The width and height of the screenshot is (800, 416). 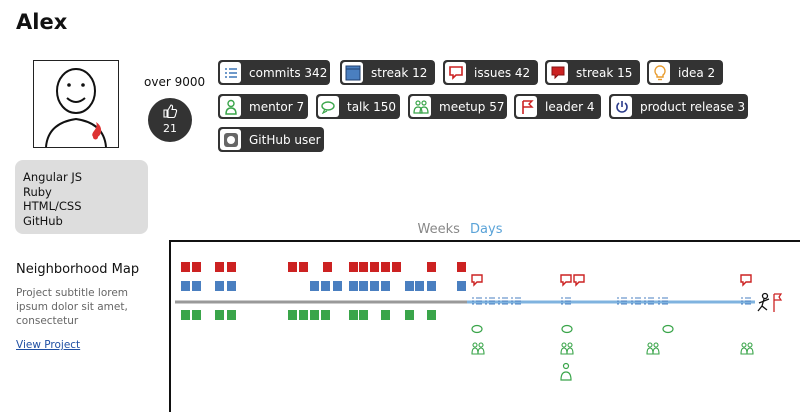 I want to click on badge-commits: commits 342, so click(x=274, y=72).